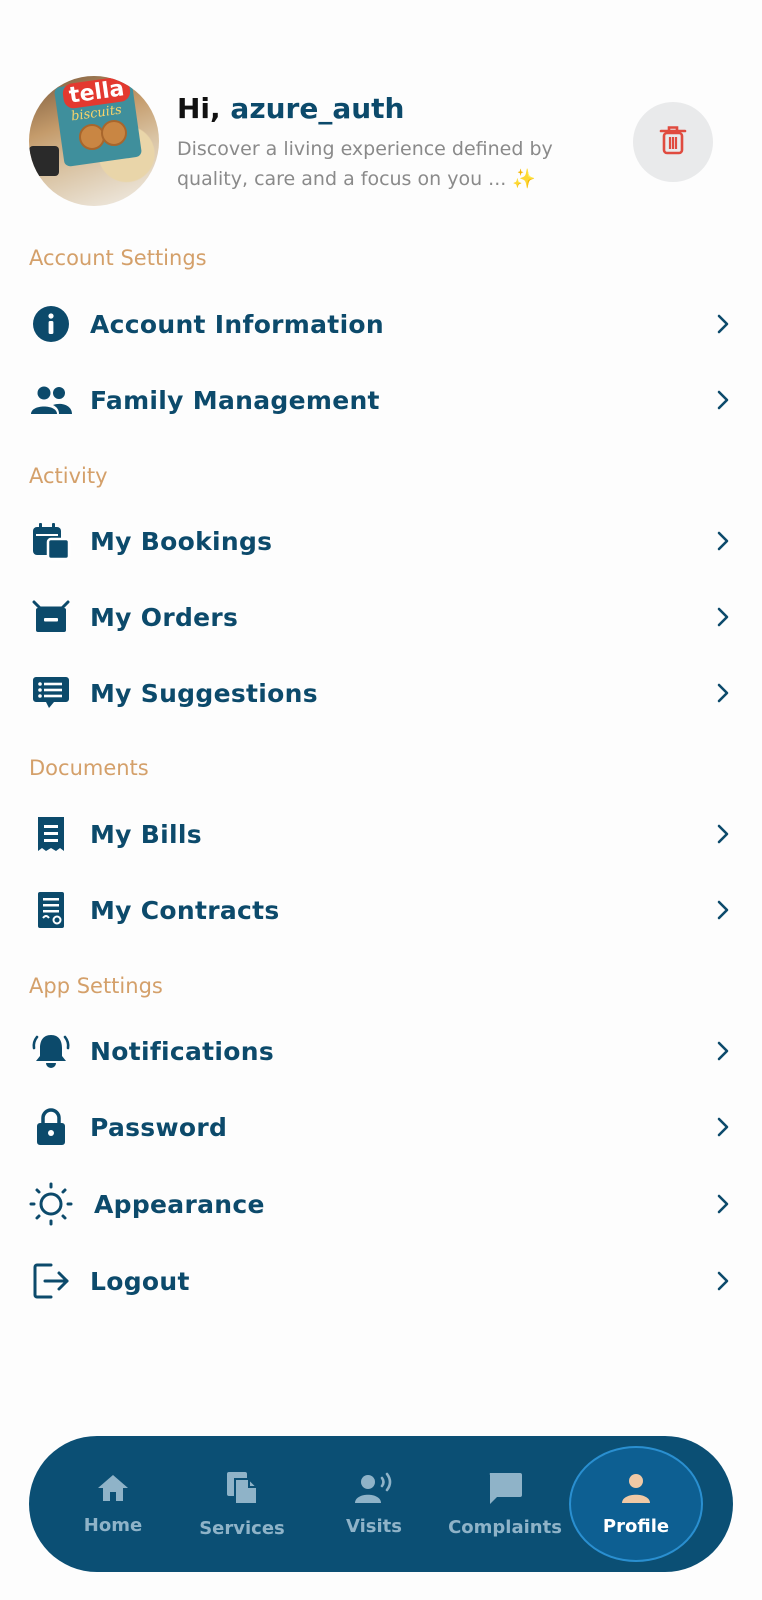  Describe the element at coordinates (51, 910) in the screenshot. I see `contract-icon` at that location.